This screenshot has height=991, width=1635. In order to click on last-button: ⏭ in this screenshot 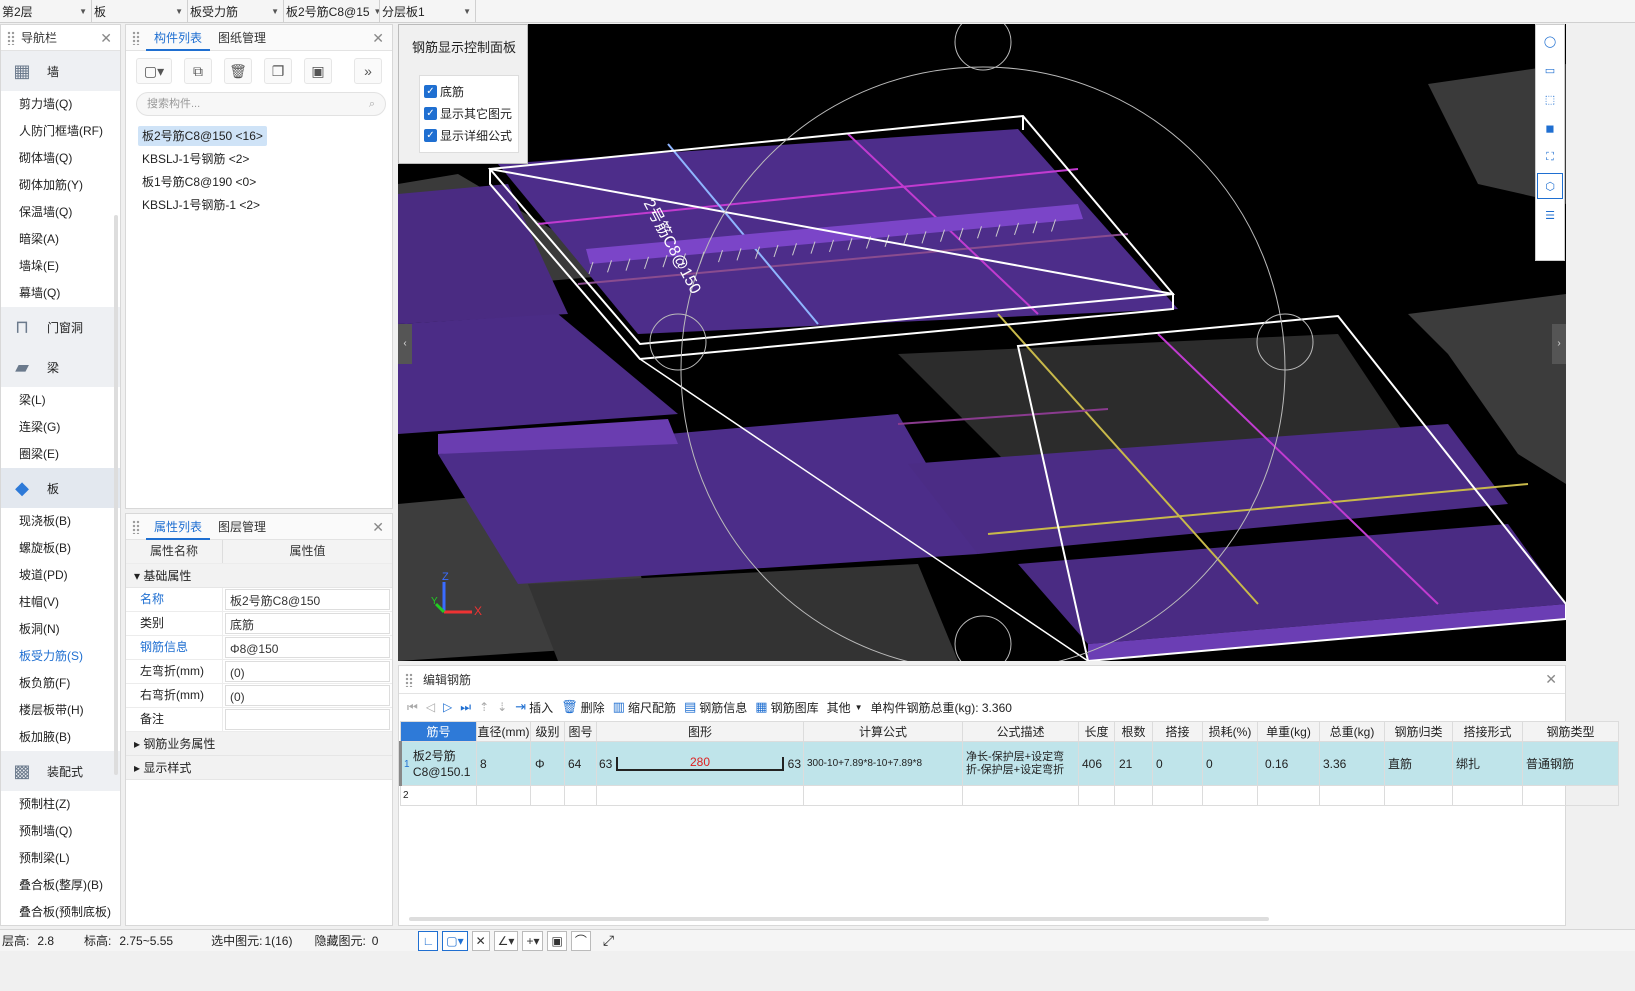, I will do `click(465, 707)`.